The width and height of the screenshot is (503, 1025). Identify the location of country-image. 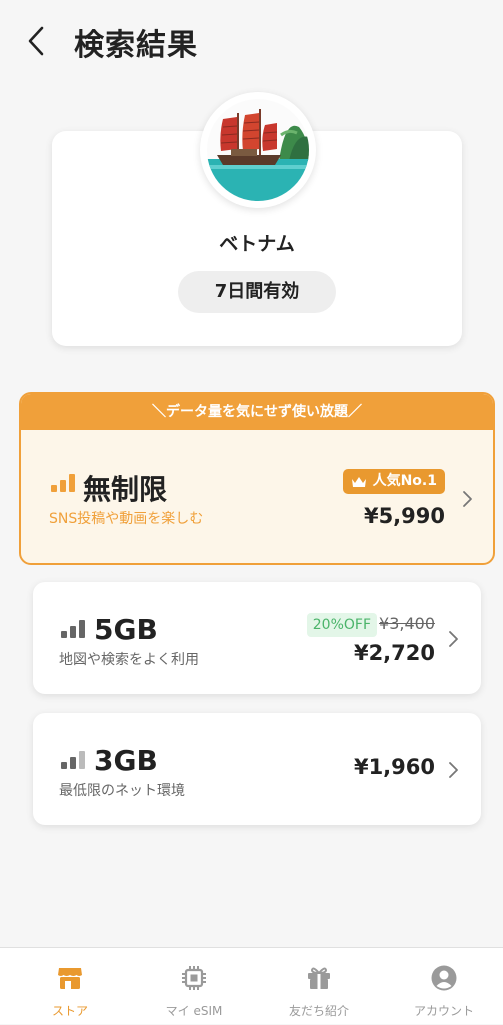
(258, 150).